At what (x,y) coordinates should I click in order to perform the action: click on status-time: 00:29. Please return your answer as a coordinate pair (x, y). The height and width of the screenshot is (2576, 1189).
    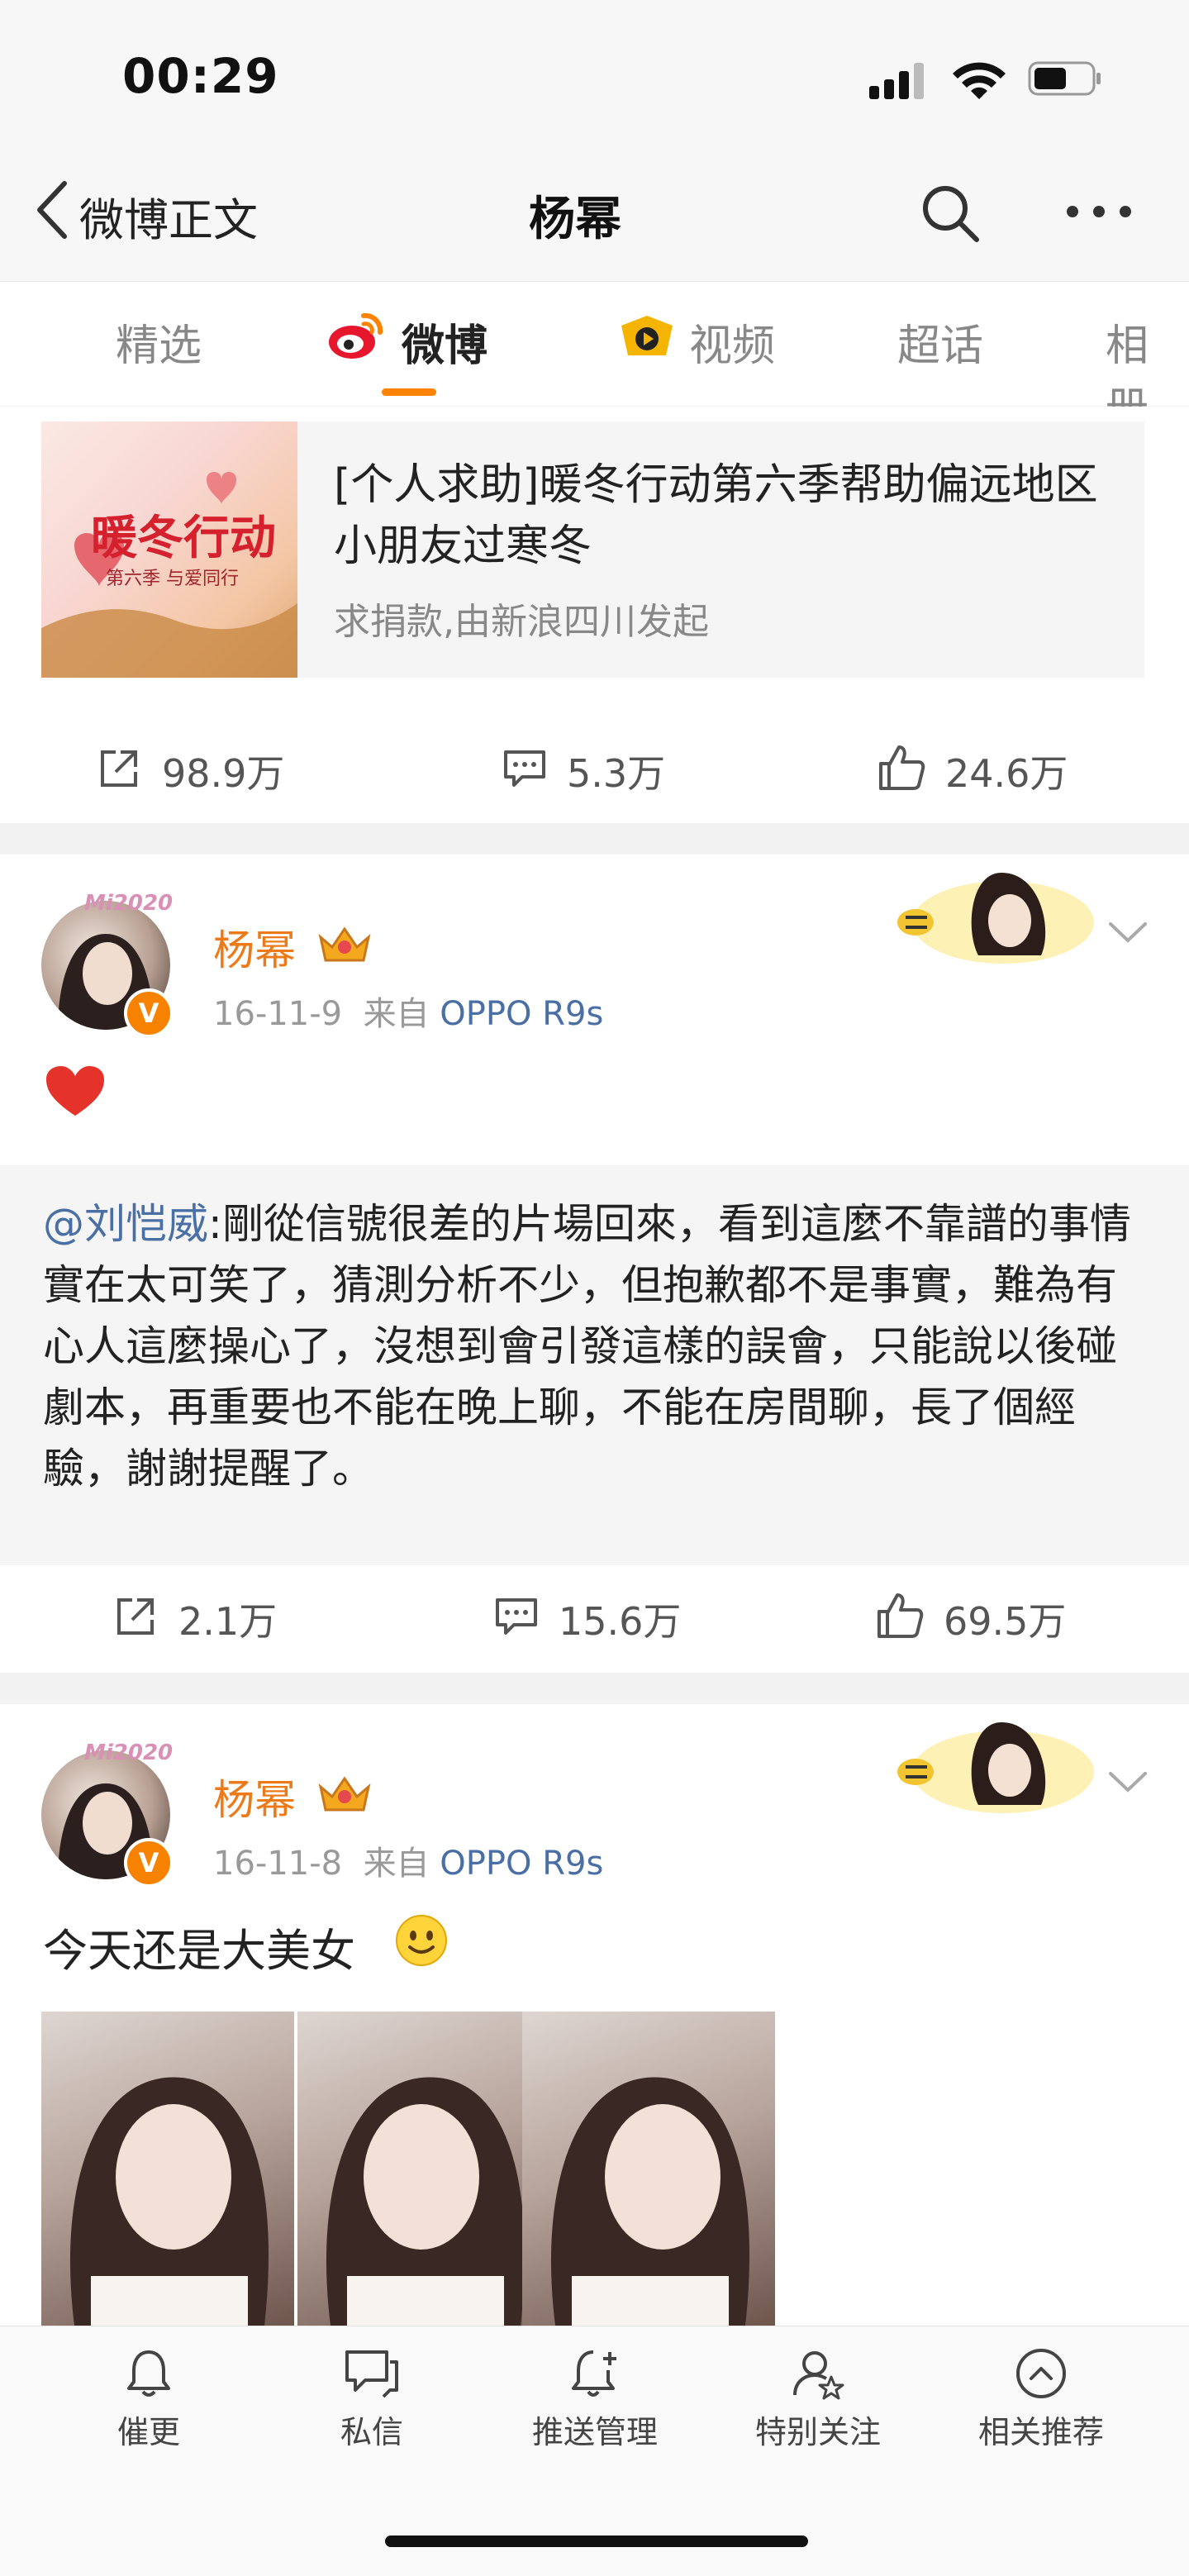
    Looking at the image, I should click on (200, 76).